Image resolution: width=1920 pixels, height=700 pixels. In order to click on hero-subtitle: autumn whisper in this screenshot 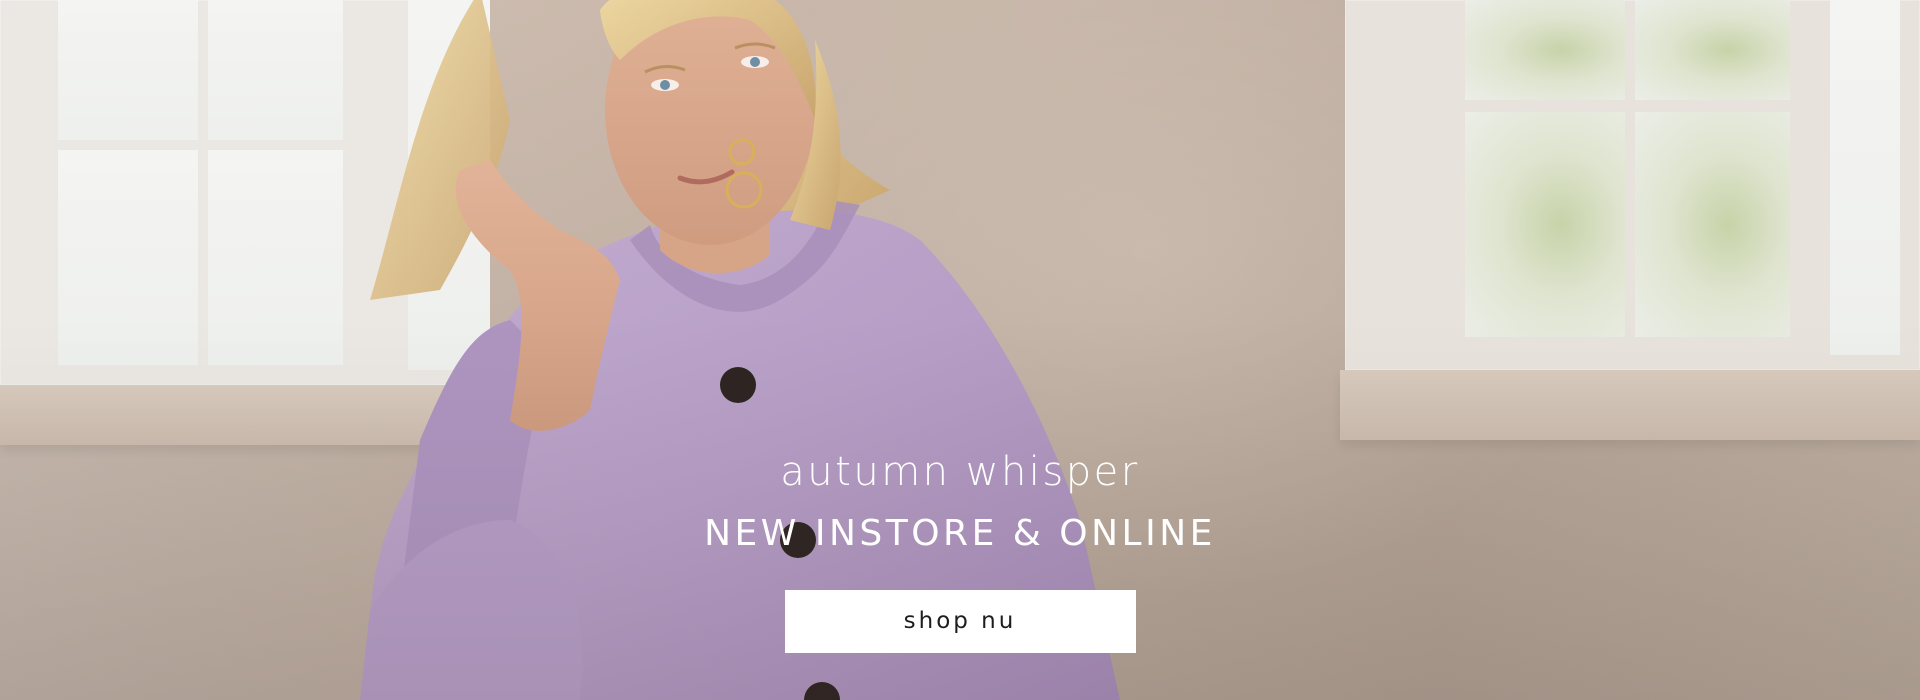, I will do `click(960, 472)`.